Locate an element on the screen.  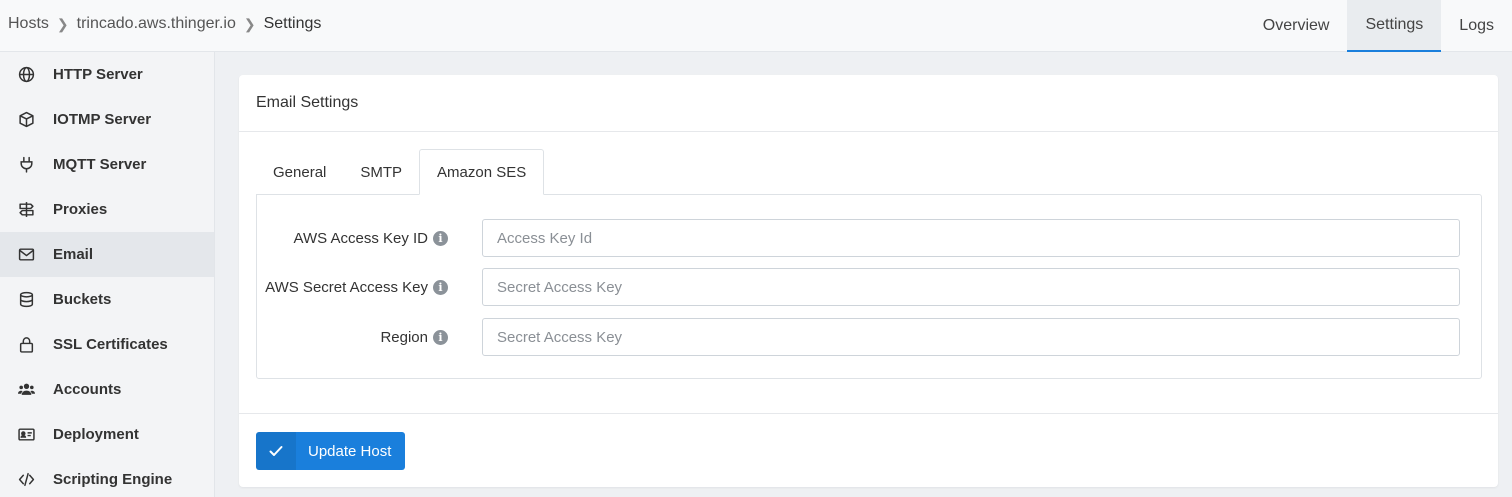
tab-amazon-ses: Amazon SES is located at coordinates (482, 172).